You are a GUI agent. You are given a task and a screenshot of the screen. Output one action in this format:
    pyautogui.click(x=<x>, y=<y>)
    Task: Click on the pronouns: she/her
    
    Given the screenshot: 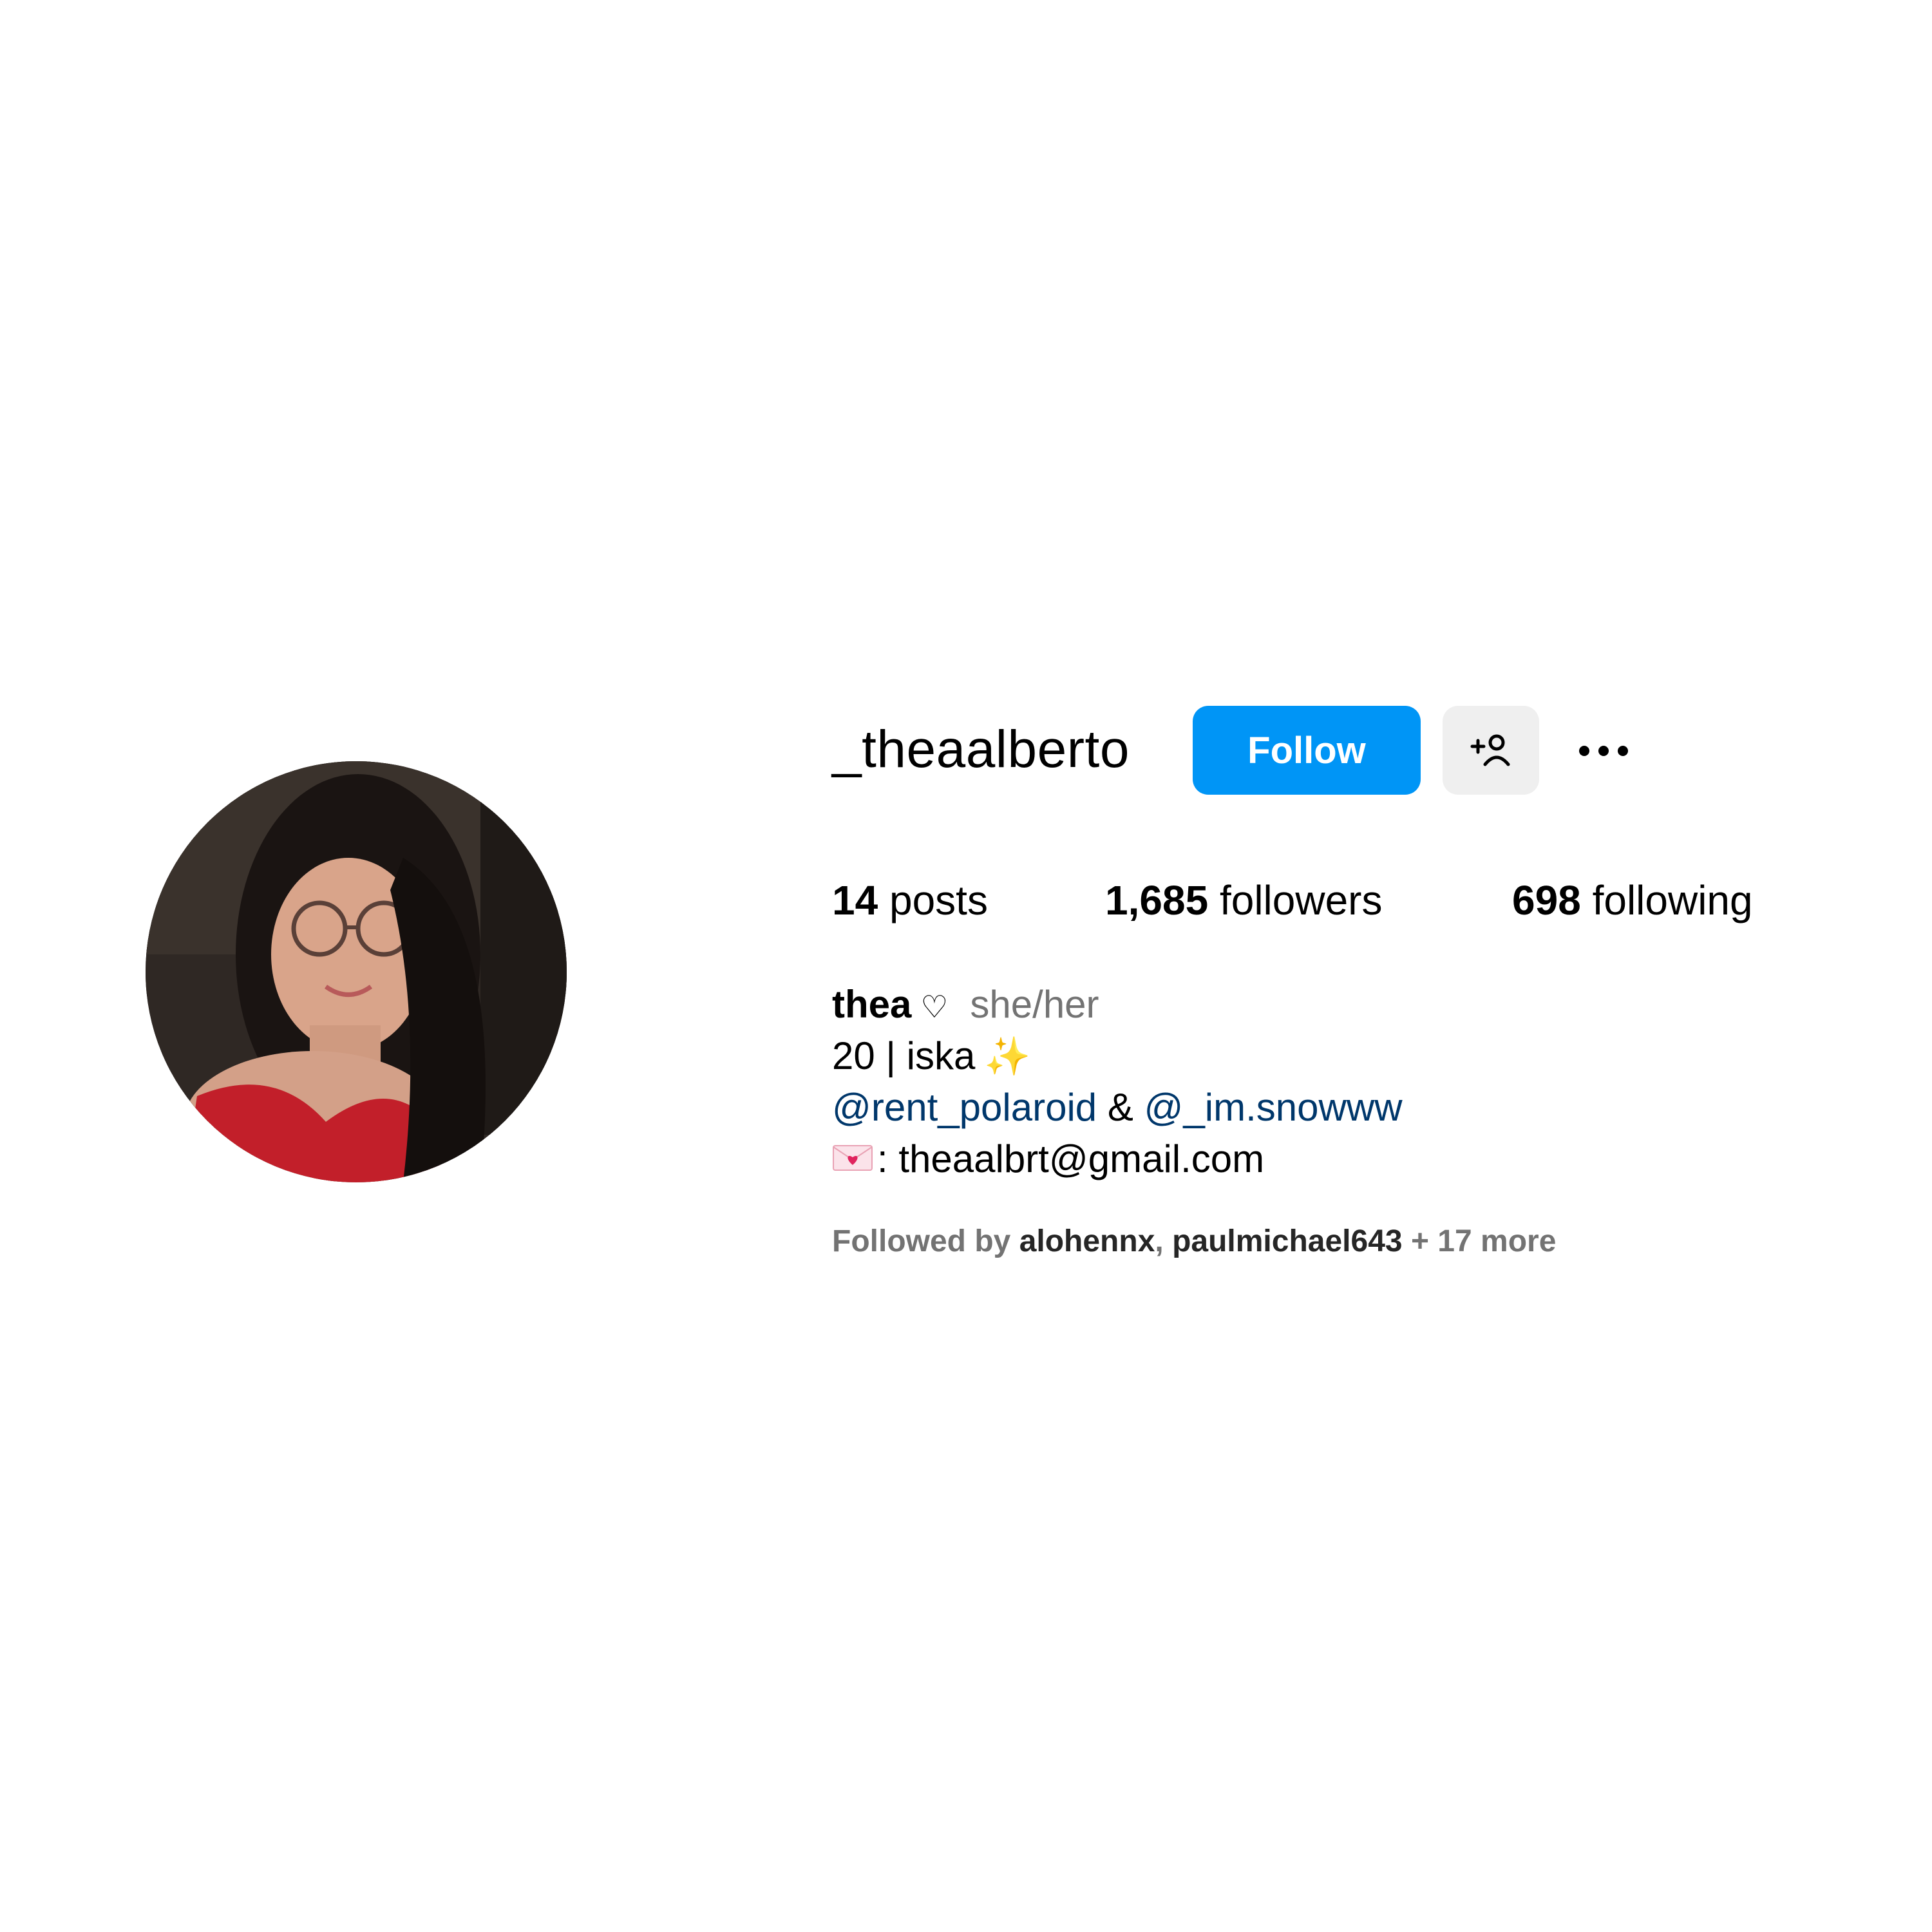 What is the action you would take?
    pyautogui.click(x=1034, y=1005)
    